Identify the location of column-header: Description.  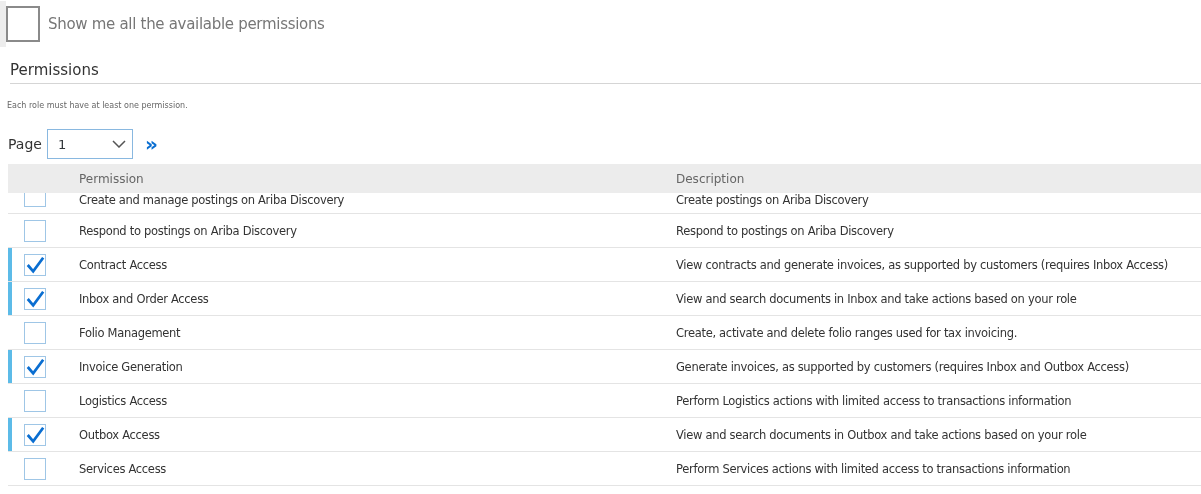
(711, 178).